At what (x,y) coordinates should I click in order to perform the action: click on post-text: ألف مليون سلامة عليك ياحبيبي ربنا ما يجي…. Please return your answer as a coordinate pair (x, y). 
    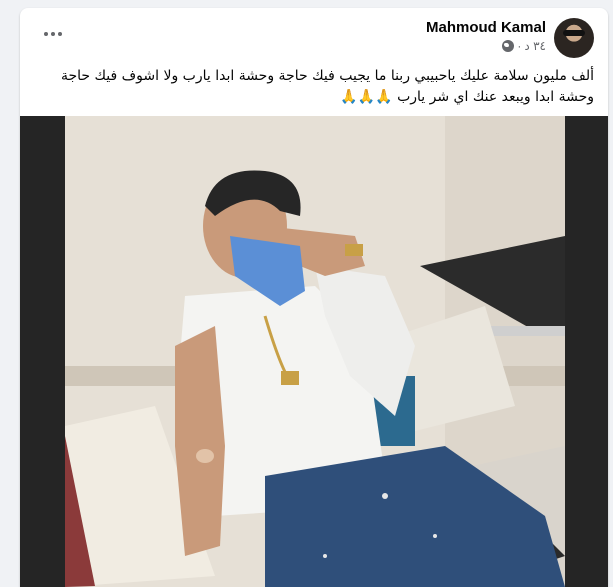
    Looking at the image, I should click on (327, 86).